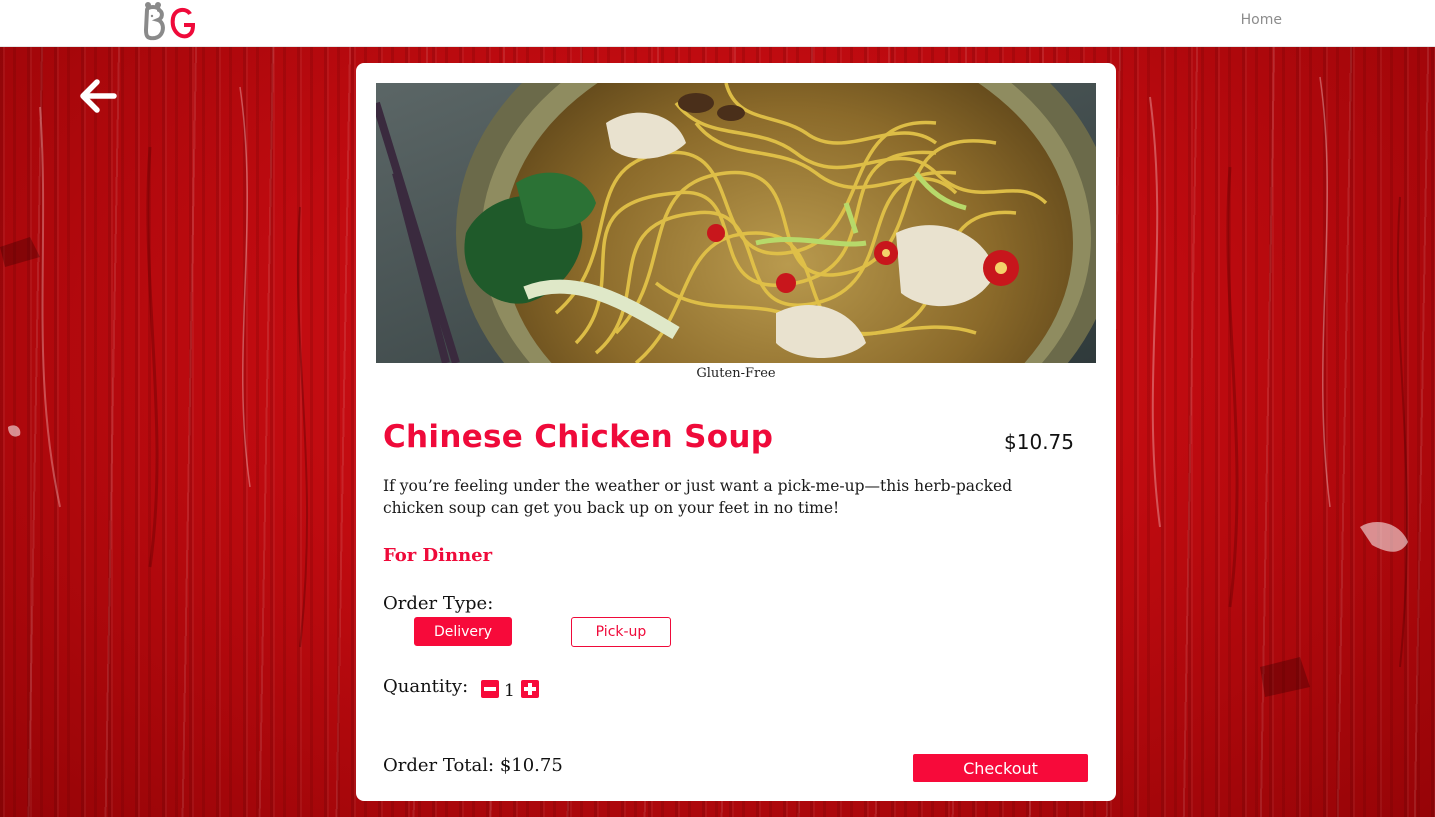 The width and height of the screenshot is (1435, 817). I want to click on product-price: $10.75, so click(1039, 442).